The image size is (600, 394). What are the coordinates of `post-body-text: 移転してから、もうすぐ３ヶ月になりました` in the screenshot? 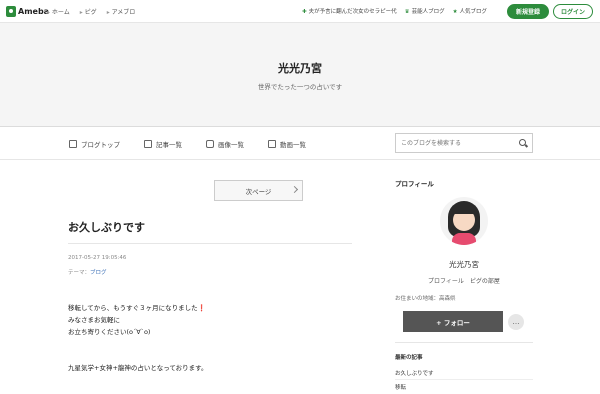 It's located at (133, 308).